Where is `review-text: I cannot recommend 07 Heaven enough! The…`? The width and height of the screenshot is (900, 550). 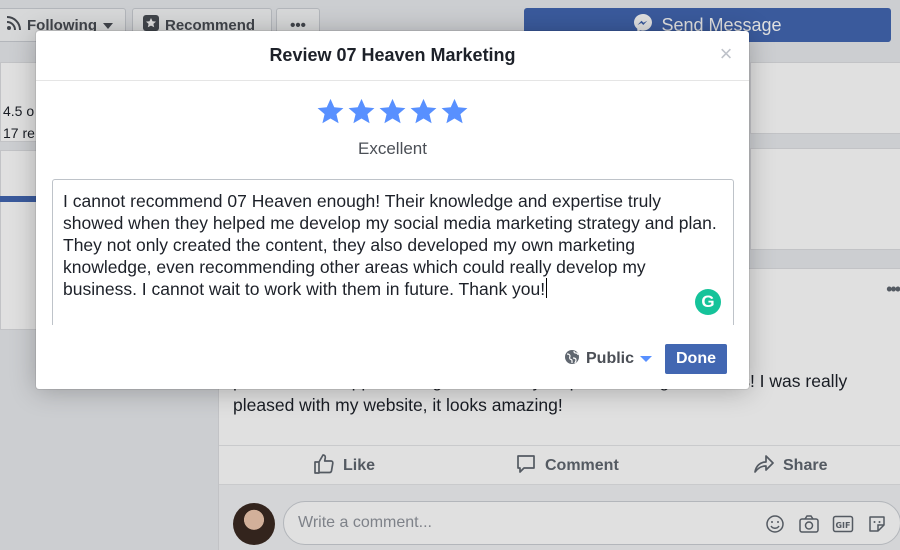 review-text: I cannot recommend 07 Heaven enough! The… is located at coordinates (390, 245).